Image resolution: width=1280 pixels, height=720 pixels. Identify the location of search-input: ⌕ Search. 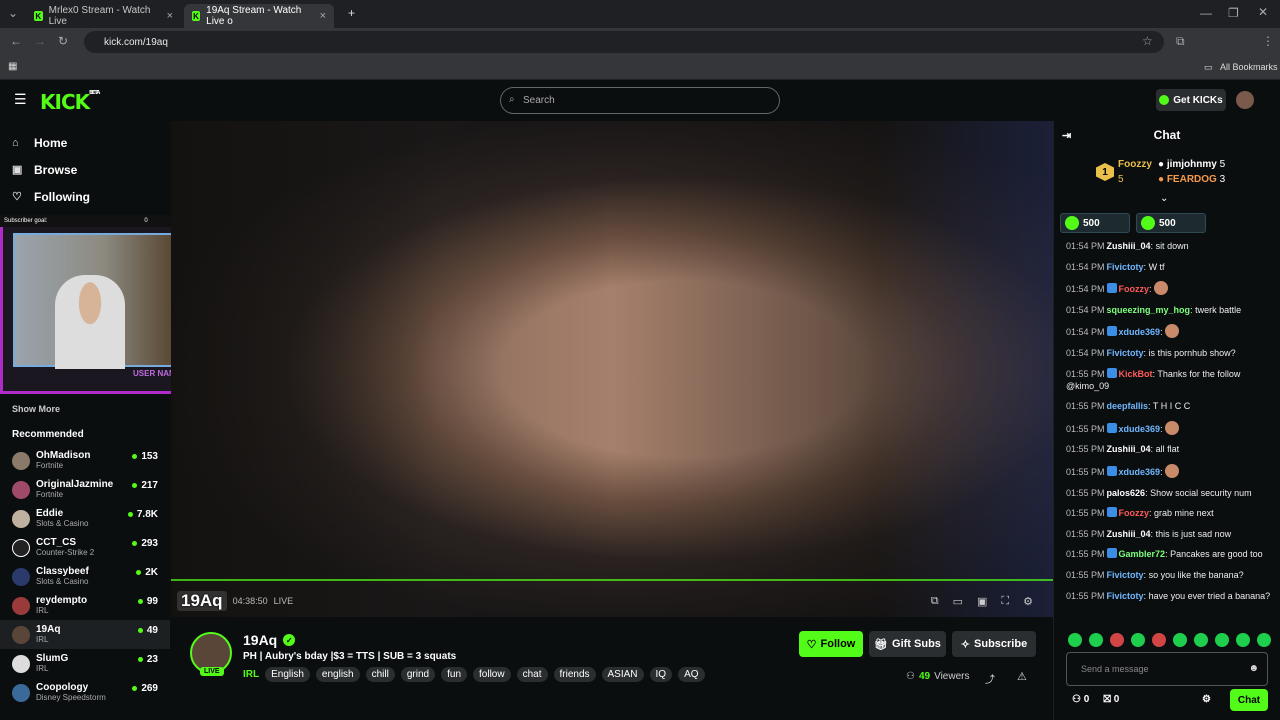
(640, 100).